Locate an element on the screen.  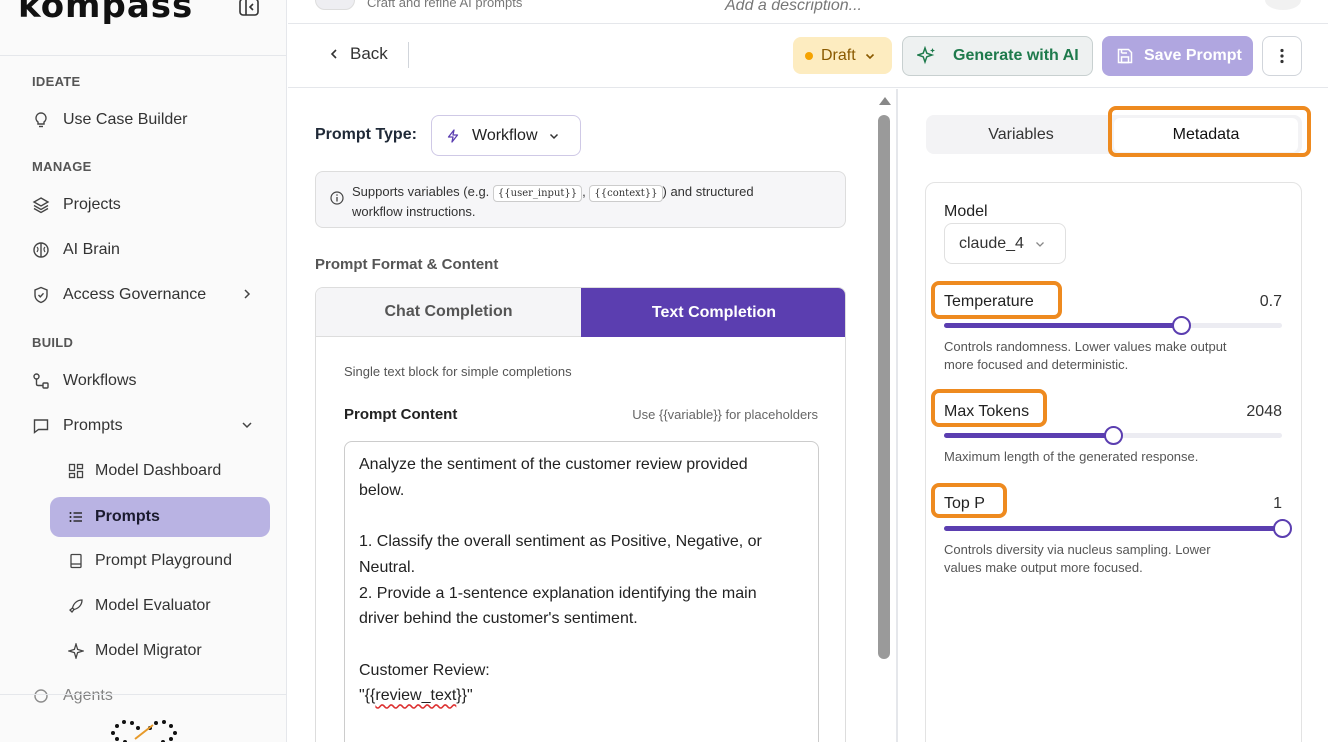
sparkle-icon is located at coordinates (926, 55).